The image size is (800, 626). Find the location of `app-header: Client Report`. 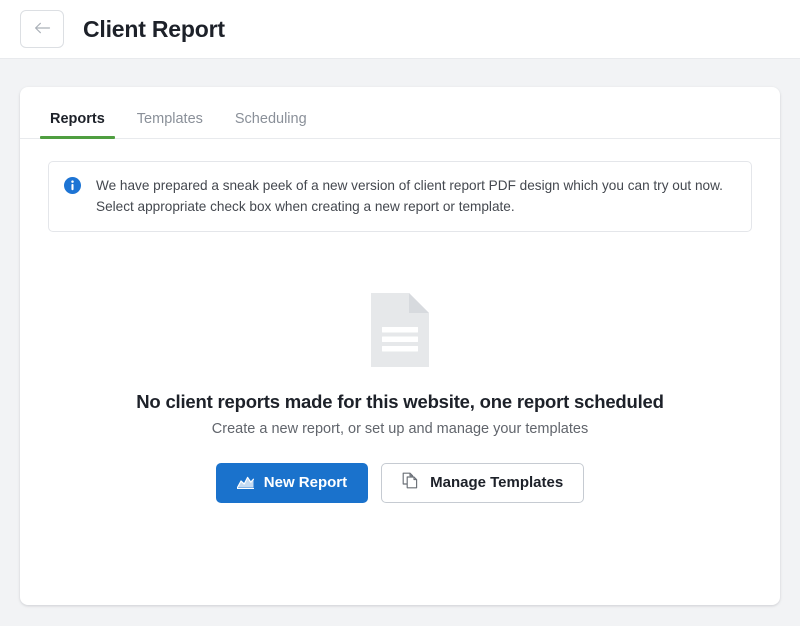

app-header: Client Report is located at coordinates (400, 29).